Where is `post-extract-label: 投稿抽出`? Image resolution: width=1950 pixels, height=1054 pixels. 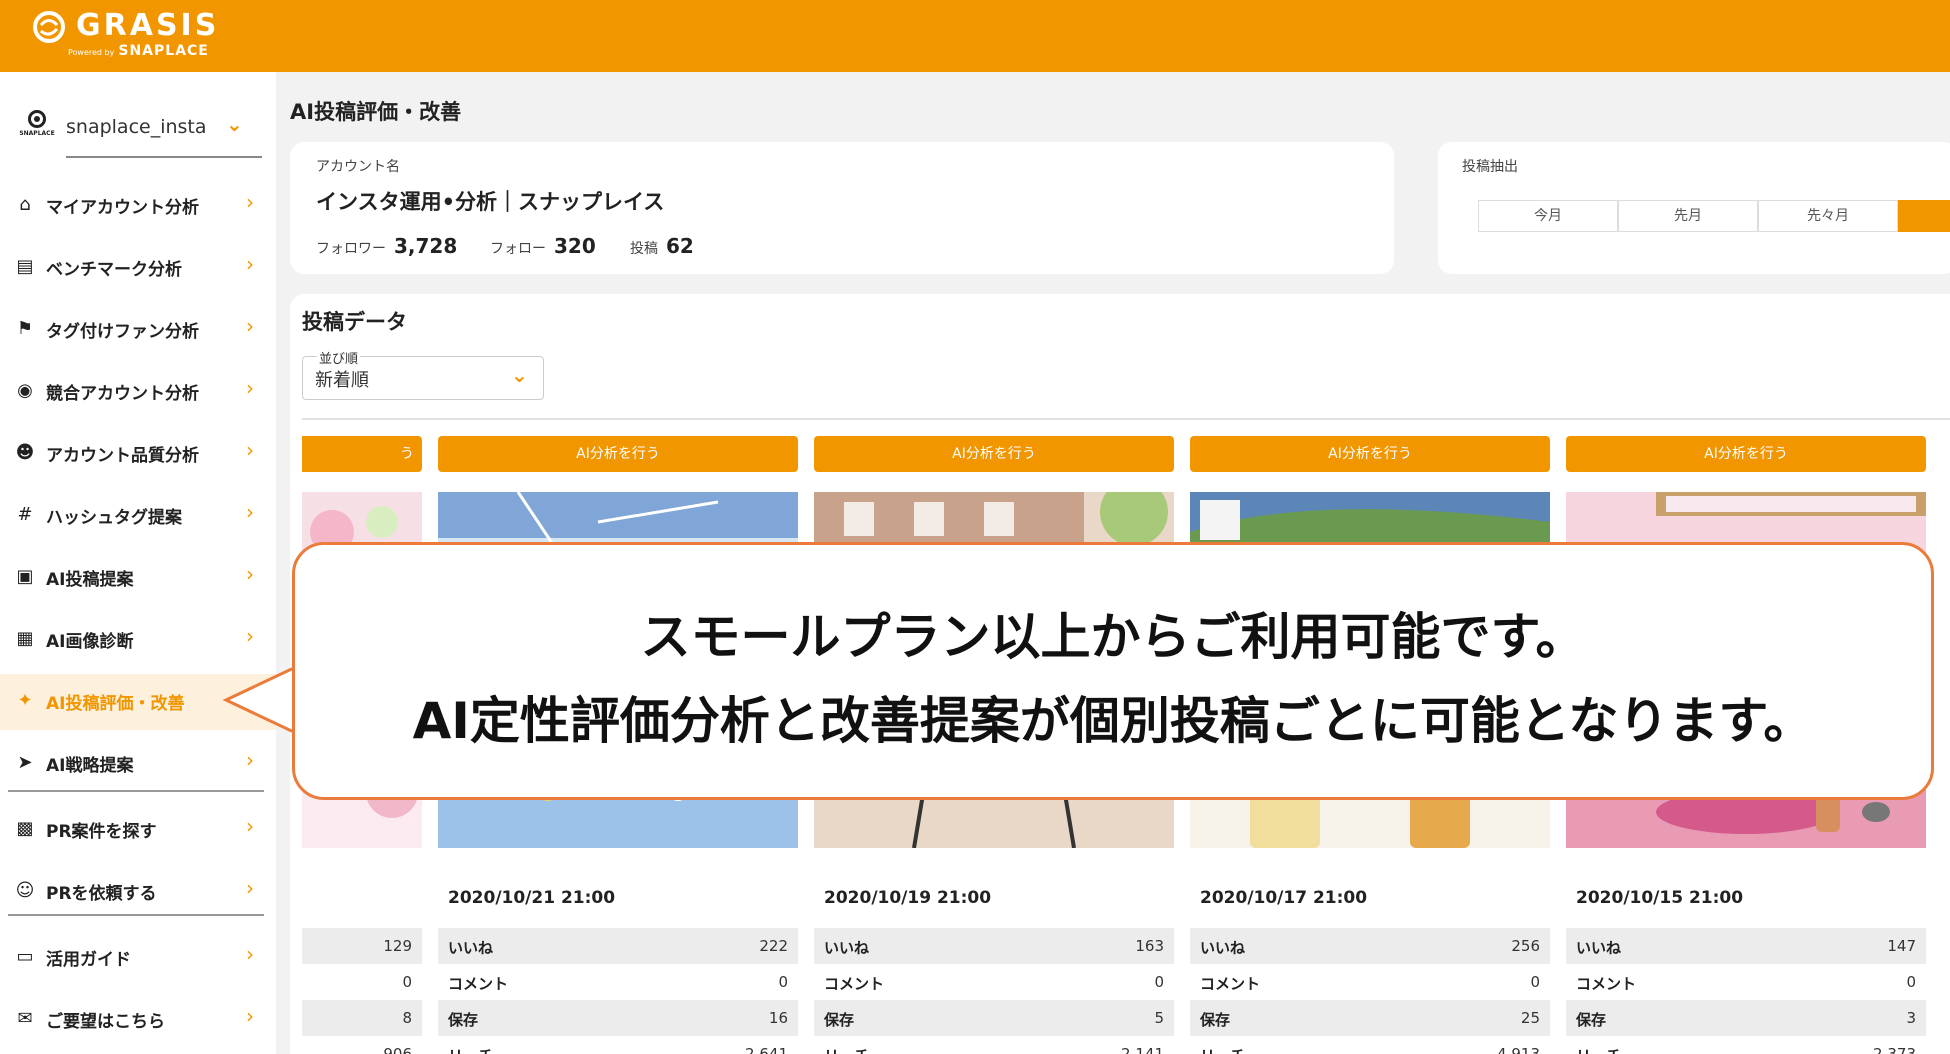 post-extract-label: 投稿抽出 is located at coordinates (1490, 167).